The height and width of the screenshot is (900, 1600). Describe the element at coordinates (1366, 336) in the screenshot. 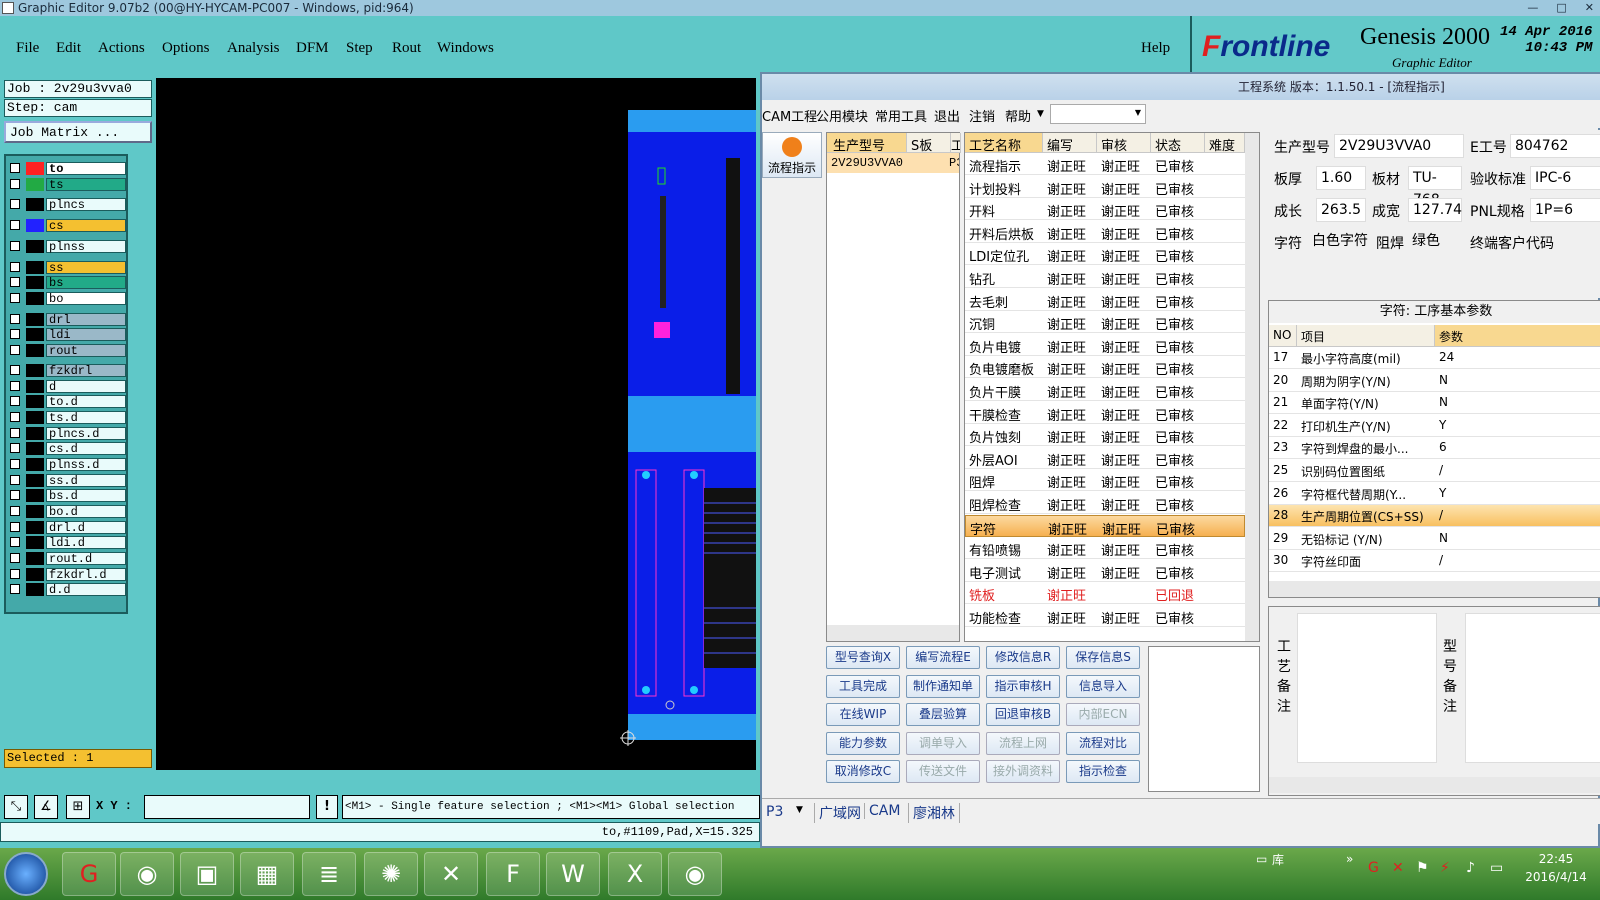

I see `params-header: 项目` at that location.